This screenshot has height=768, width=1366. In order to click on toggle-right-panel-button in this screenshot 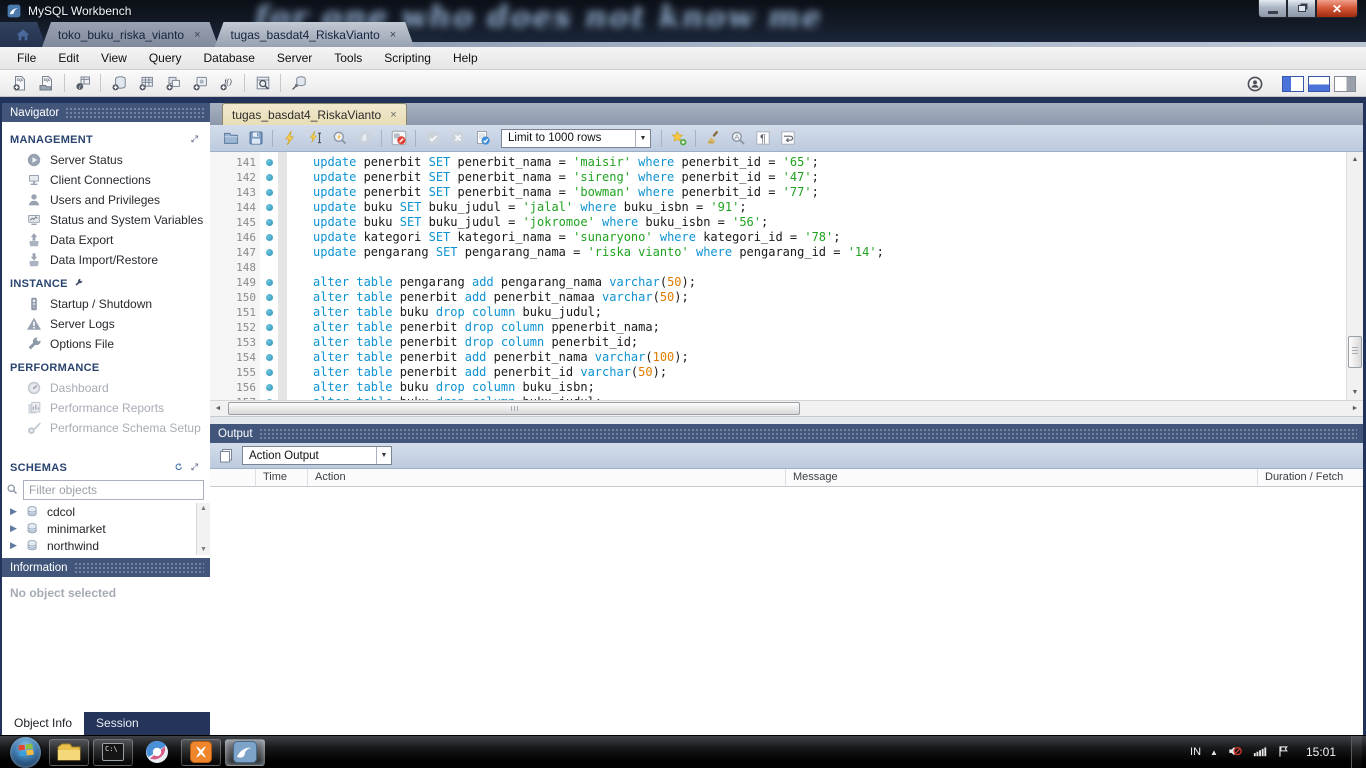, I will do `click(1345, 83)`.